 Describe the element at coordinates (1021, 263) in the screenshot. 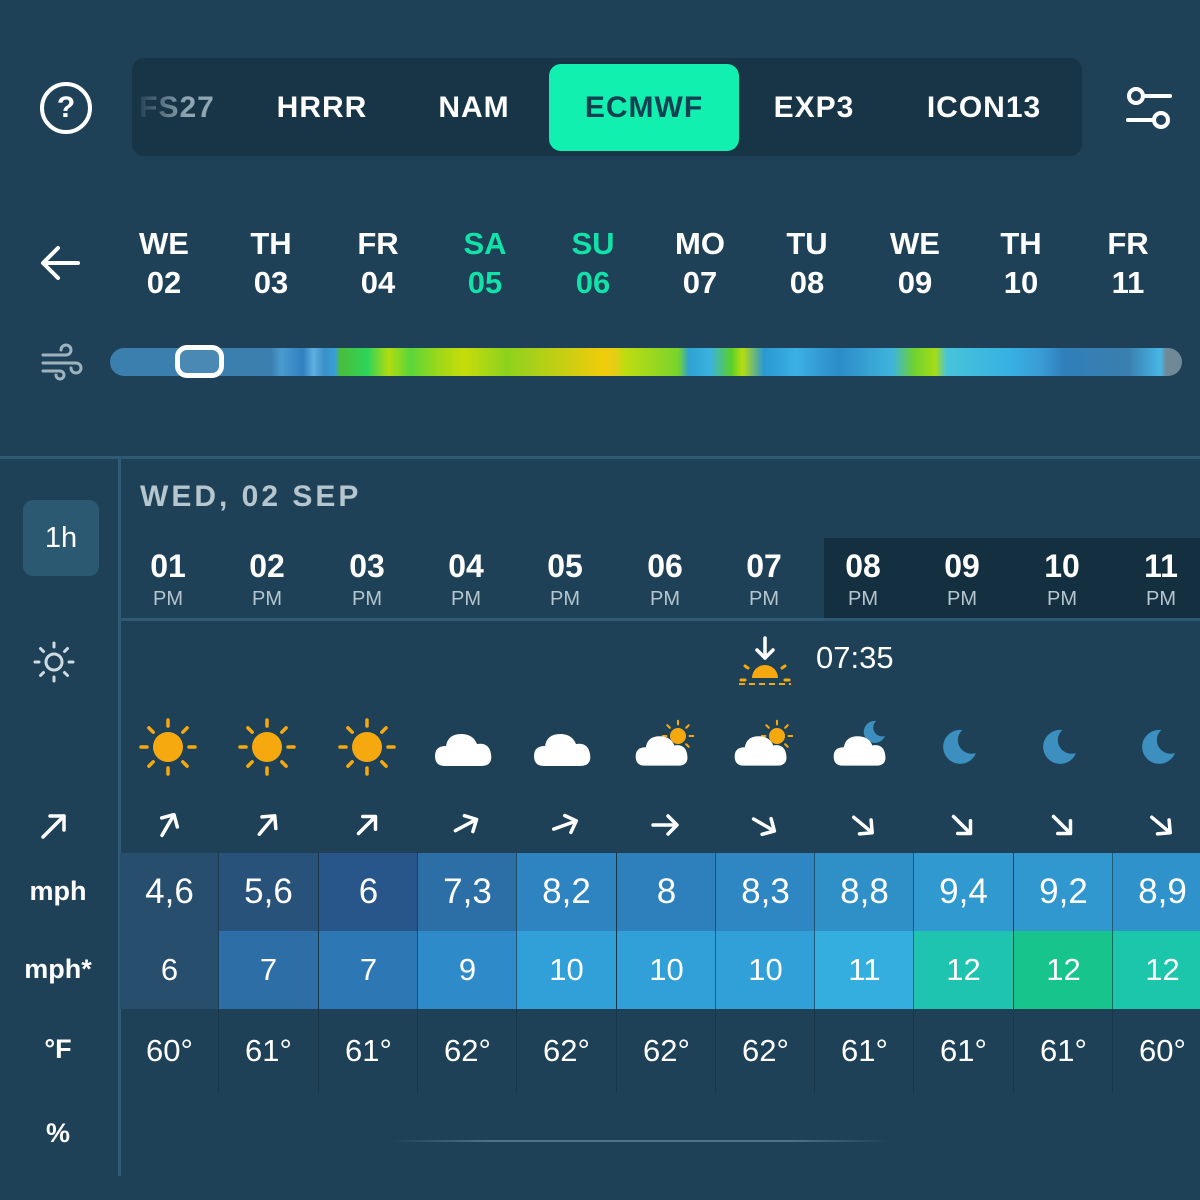

I see `day-selector-th-10: TH 10` at that location.